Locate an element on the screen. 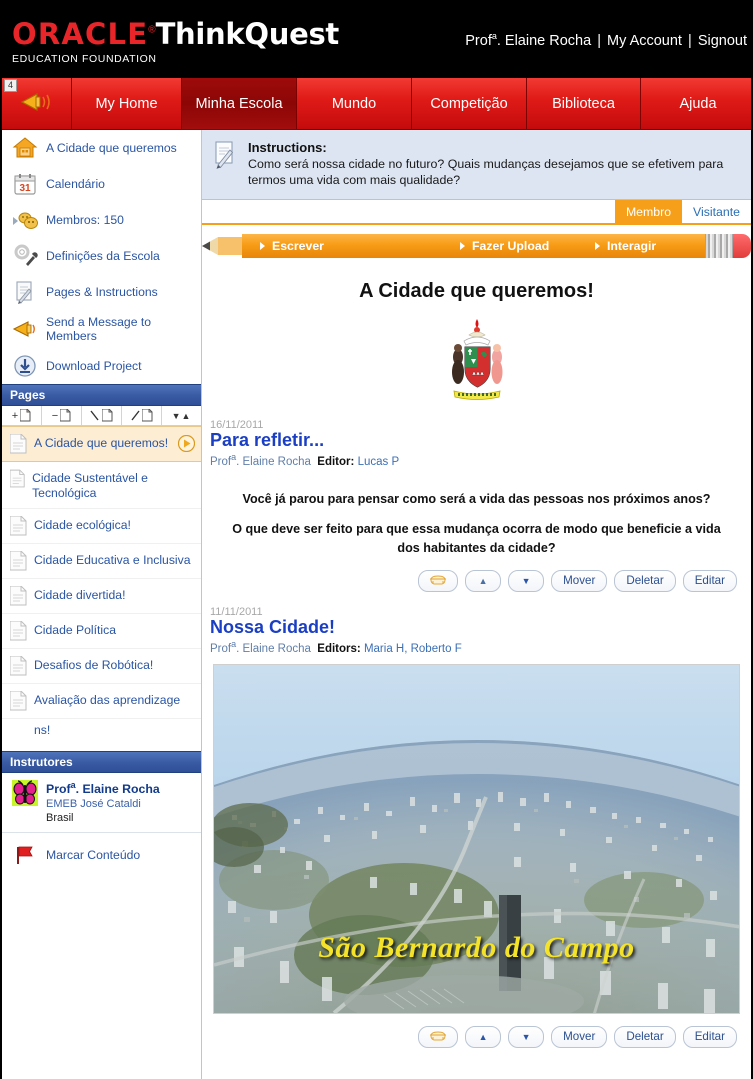  down-arrow-icon: ▼ is located at coordinates (526, 1036).